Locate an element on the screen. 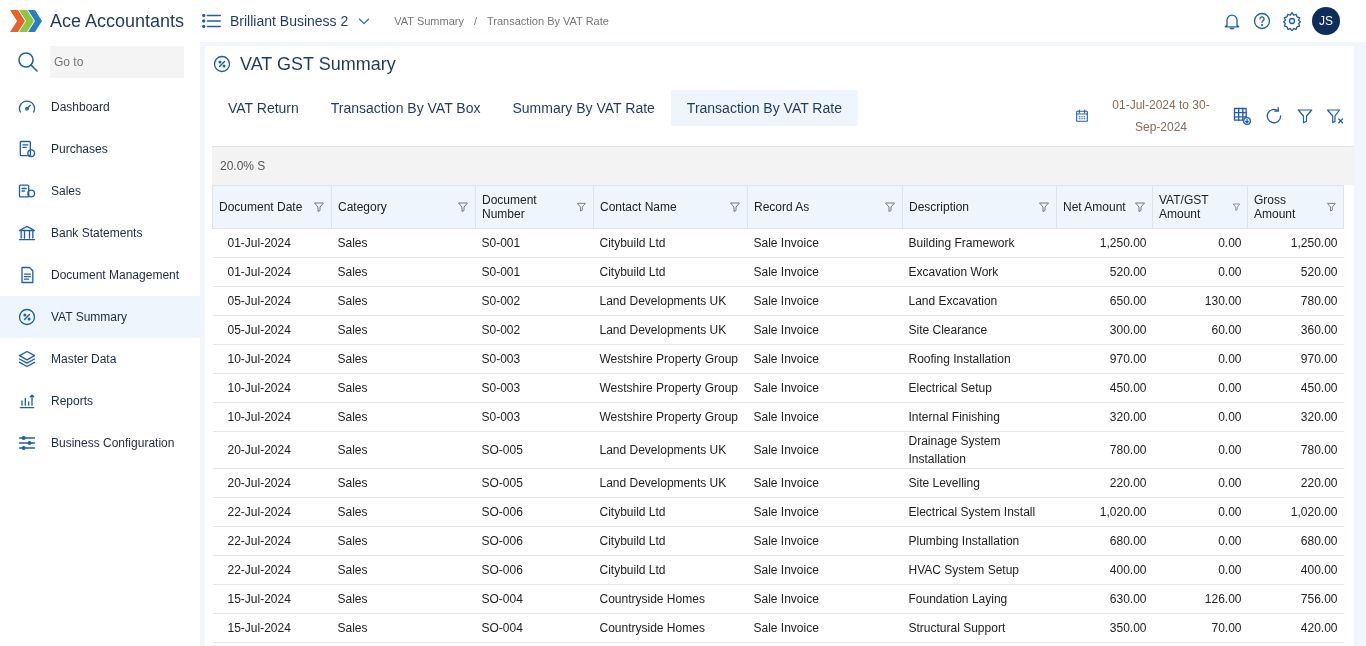  sidebar-item: VAT Summary is located at coordinates (100, 317).